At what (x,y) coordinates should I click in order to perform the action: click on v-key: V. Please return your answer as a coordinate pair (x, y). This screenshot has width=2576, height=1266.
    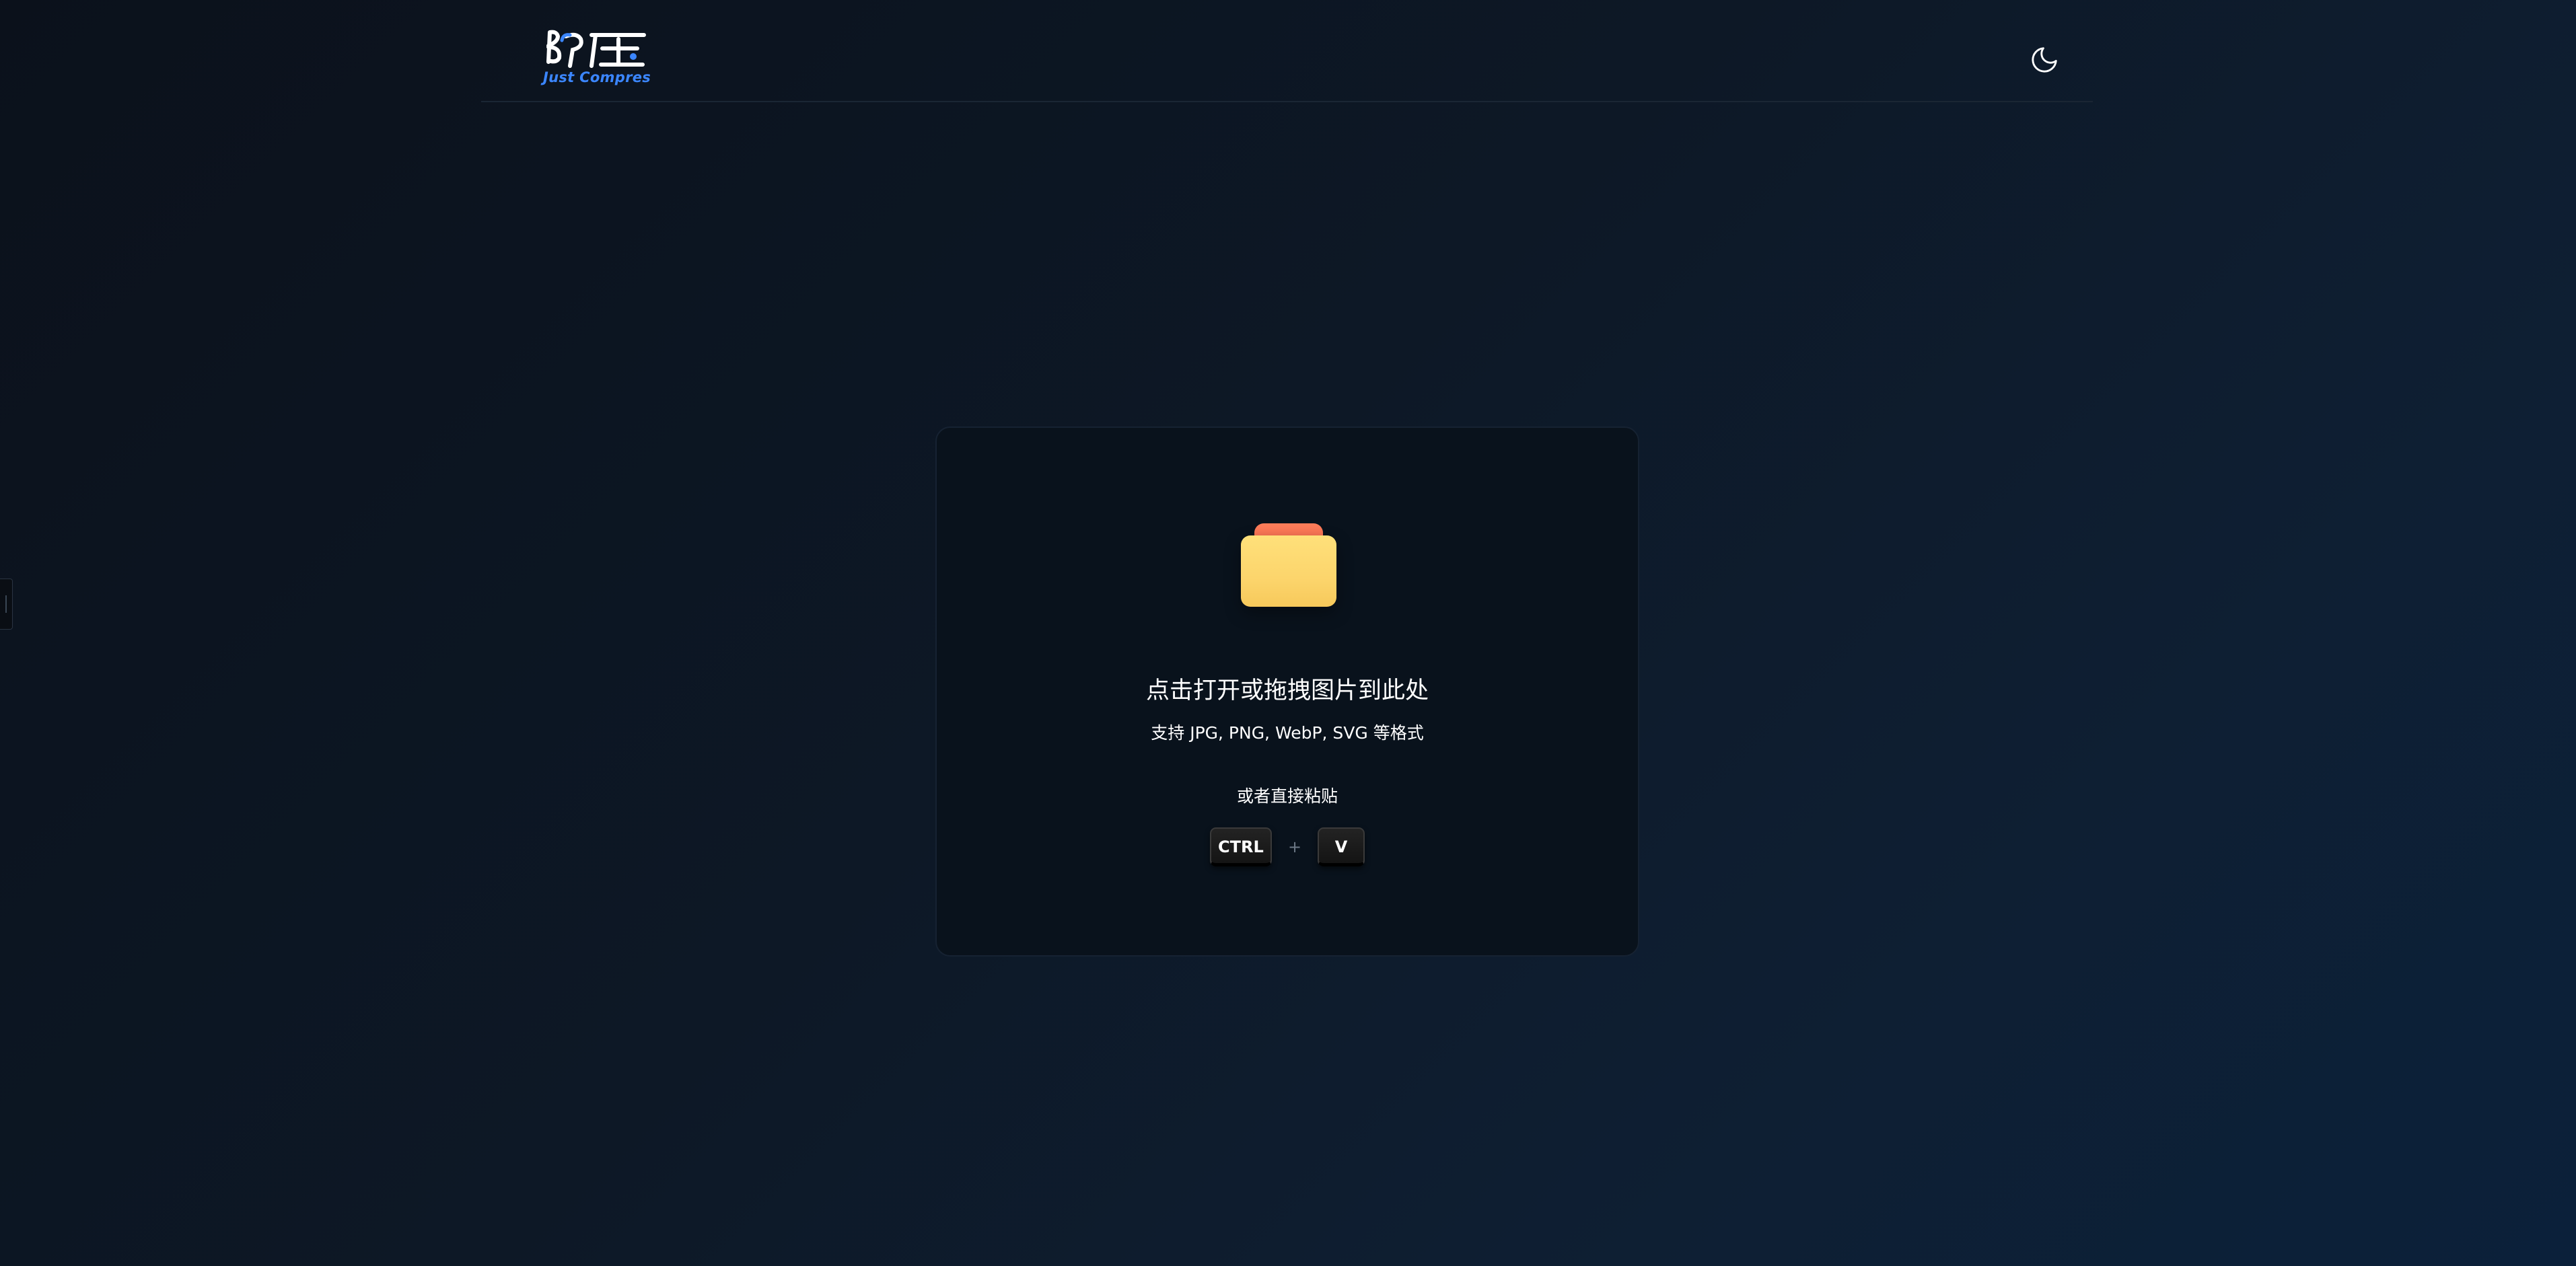
    Looking at the image, I should click on (1341, 846).